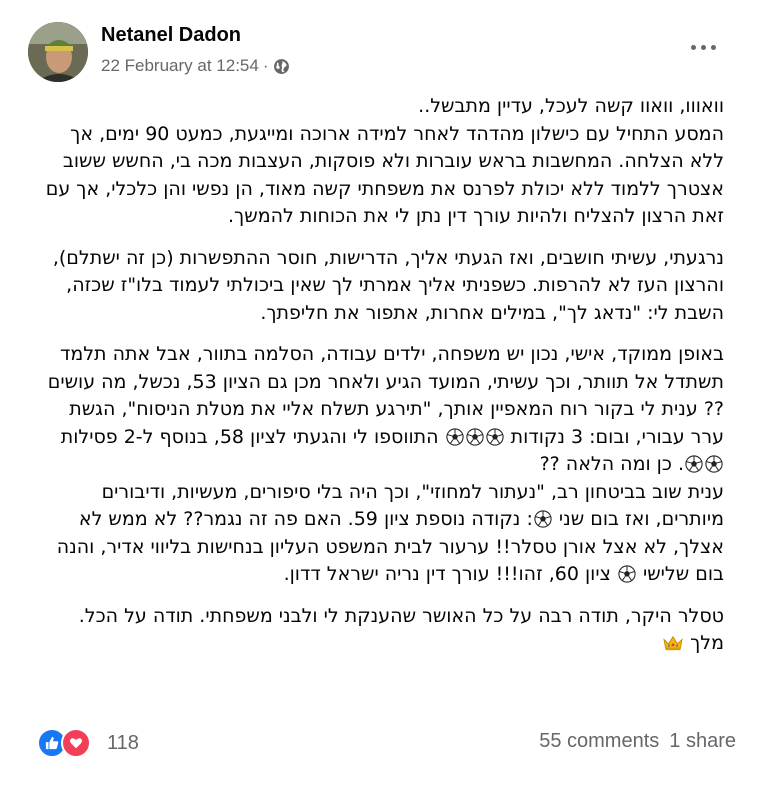  What do you see at coordinates (611, 464) in the screenshot?
I see `post-text: . כן ומה הלאה ??` at bounding box center [611, 464].